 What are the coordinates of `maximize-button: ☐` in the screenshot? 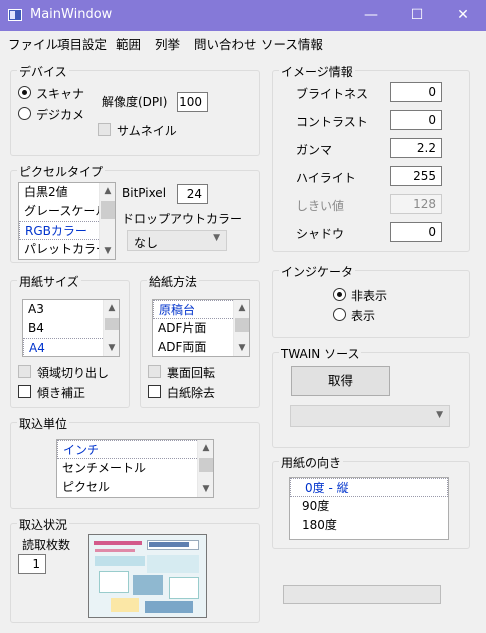 It's located at (417, 15).